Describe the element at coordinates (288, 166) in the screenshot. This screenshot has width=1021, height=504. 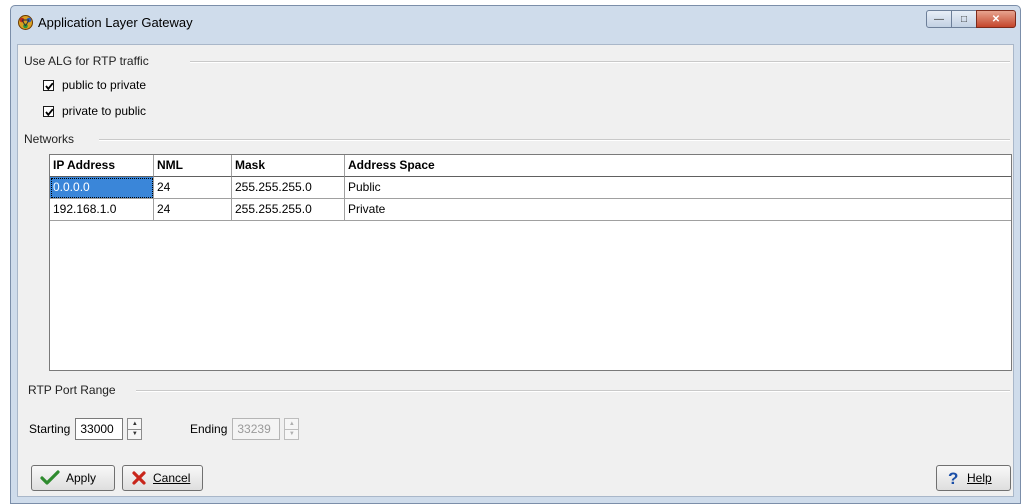
I see `column-header-mask: Mask` at that location.